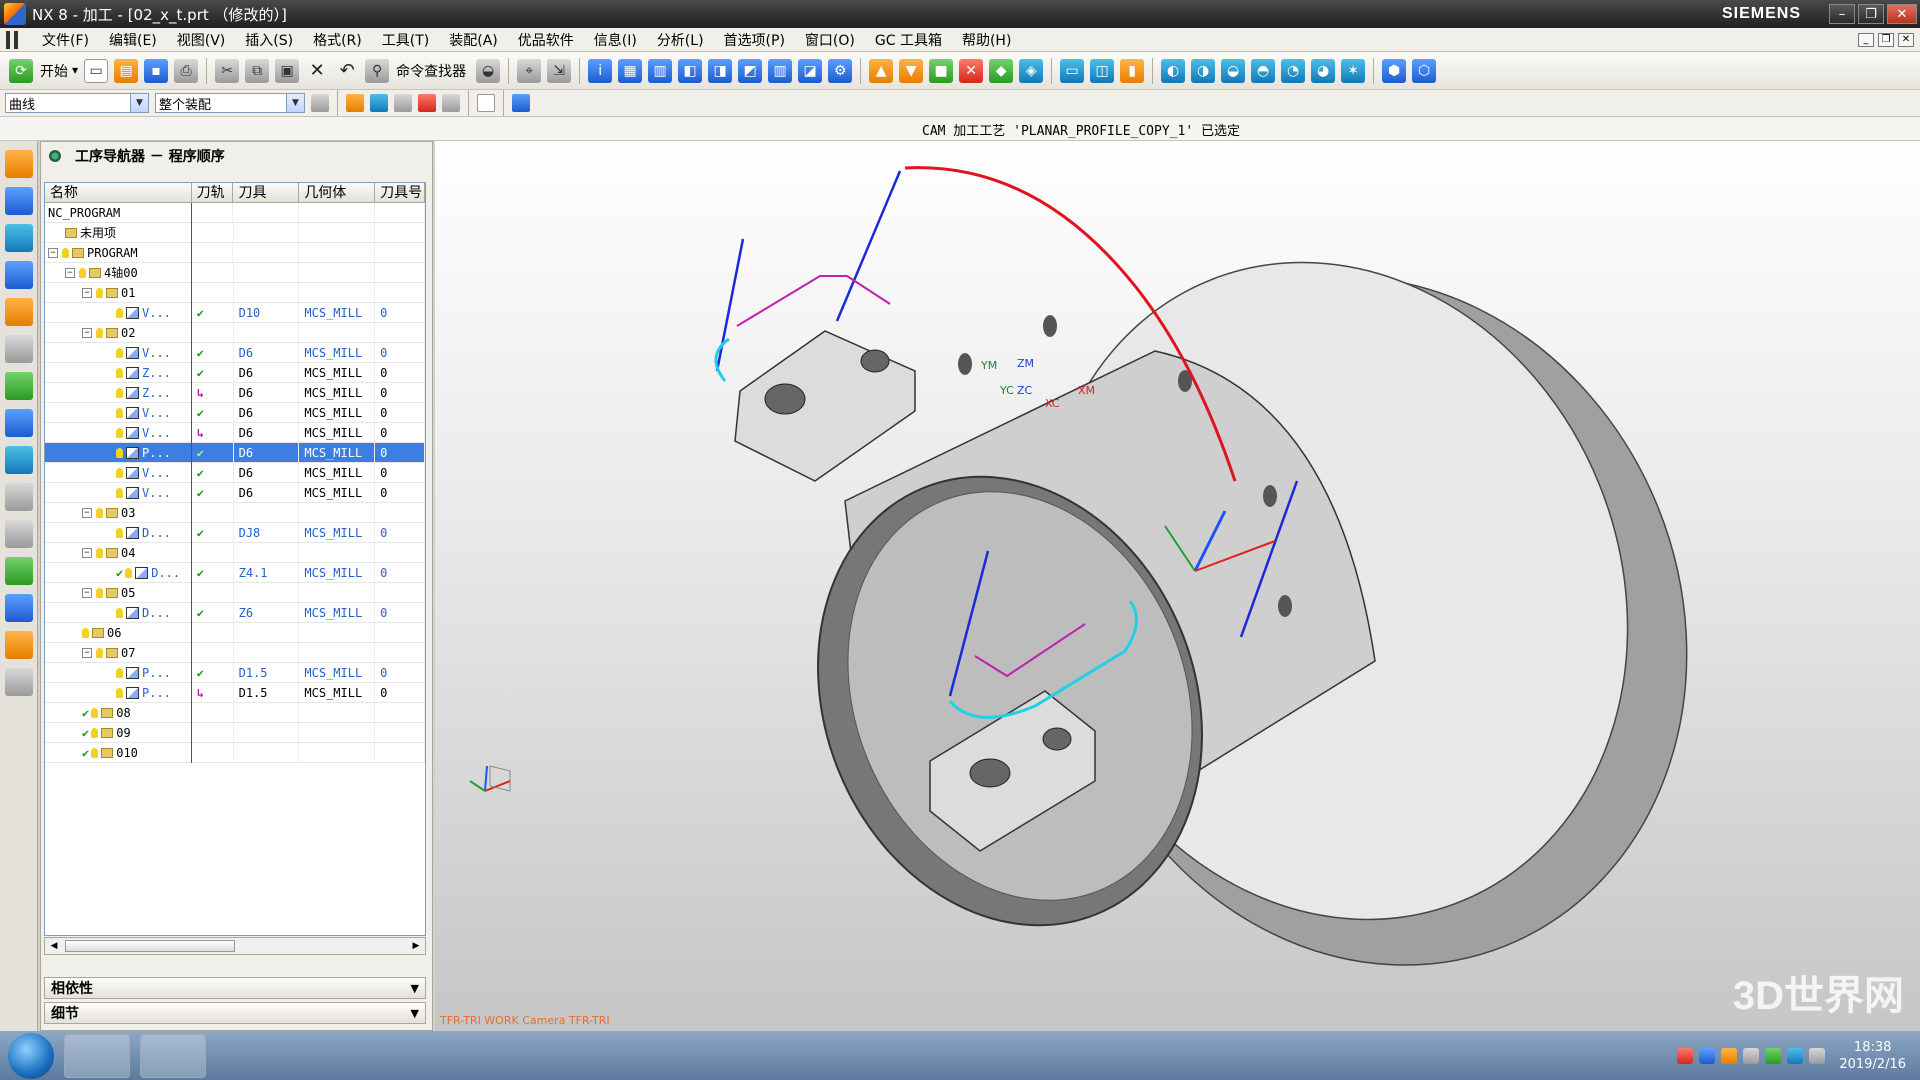  I want to click on tool-icon-5: ◔, so click(1293, 70).